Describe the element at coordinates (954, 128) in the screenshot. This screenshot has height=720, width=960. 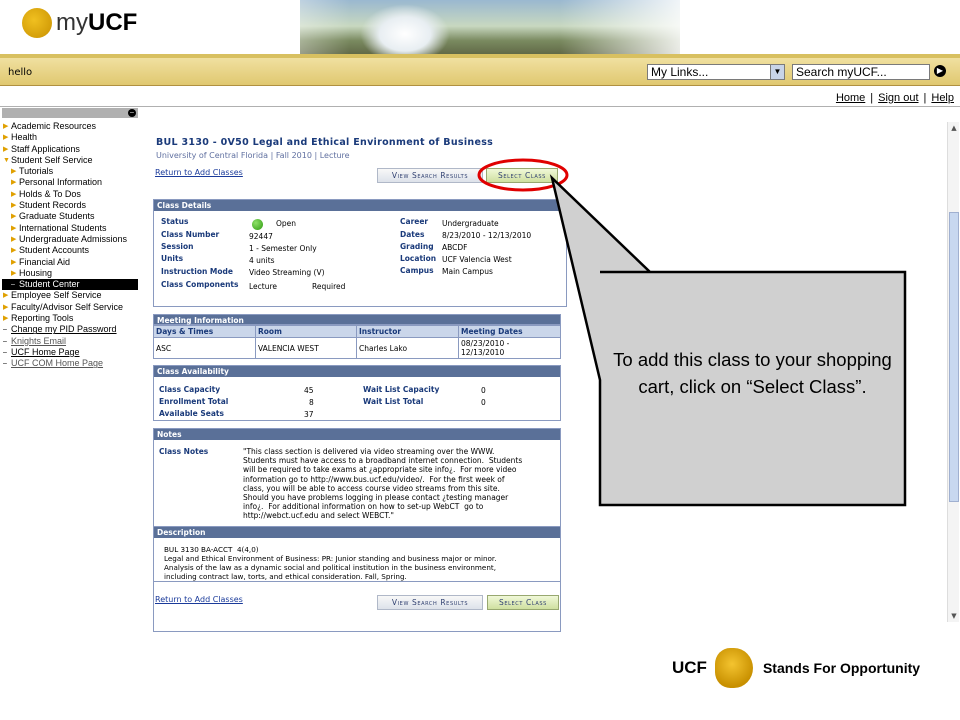
I see `scroll-up-icon: ▲` at that location.